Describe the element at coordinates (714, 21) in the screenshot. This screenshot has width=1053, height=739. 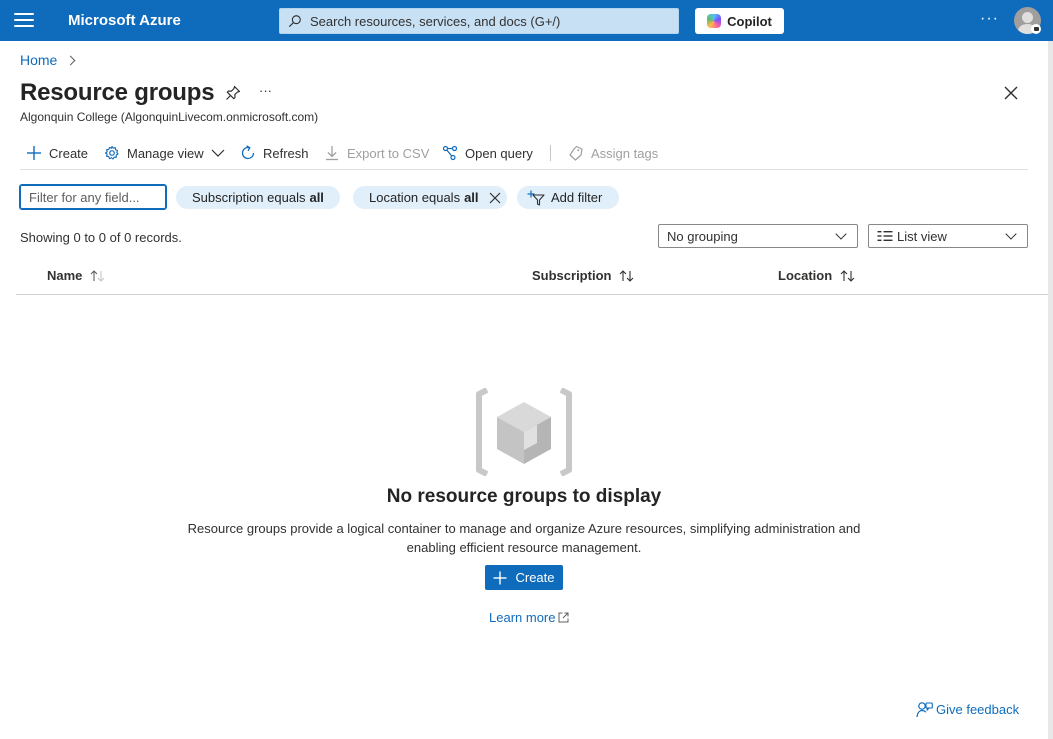
I see `copilot-icon` at that location.